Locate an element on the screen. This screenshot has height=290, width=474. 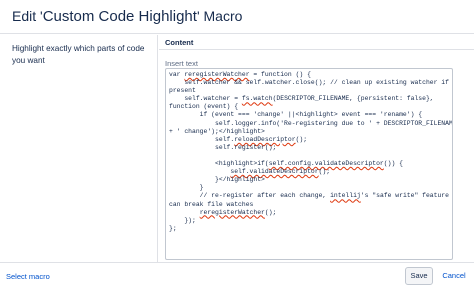
code-token: function (event) { is located at coordinates (204, 107).